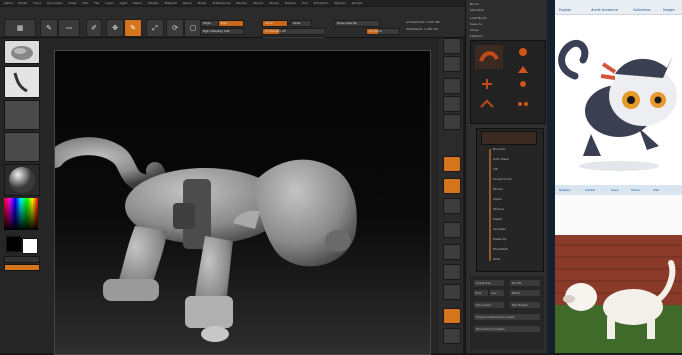  Describe the element at coordinates (501, 159) in the screenshot. I see `setting-row: Auto Mask` at that location.